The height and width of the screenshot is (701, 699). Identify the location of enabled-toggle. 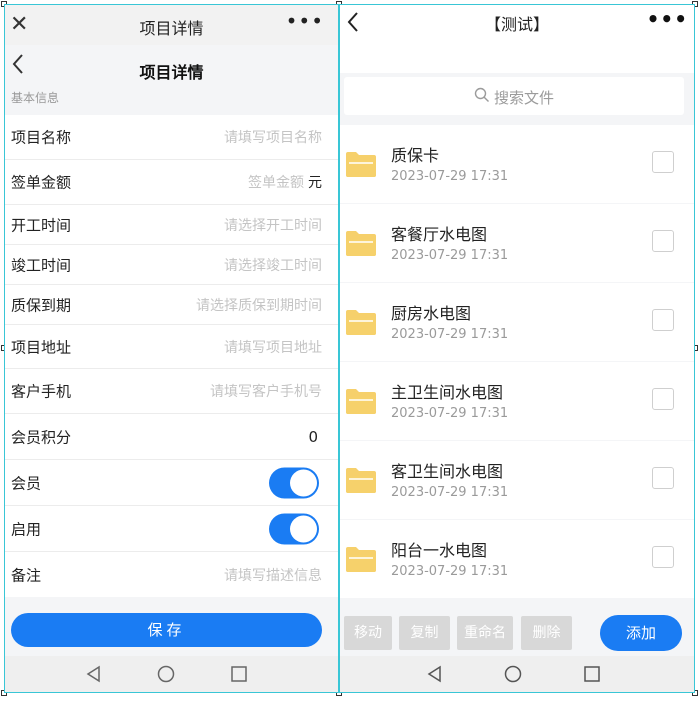
(294, 528).